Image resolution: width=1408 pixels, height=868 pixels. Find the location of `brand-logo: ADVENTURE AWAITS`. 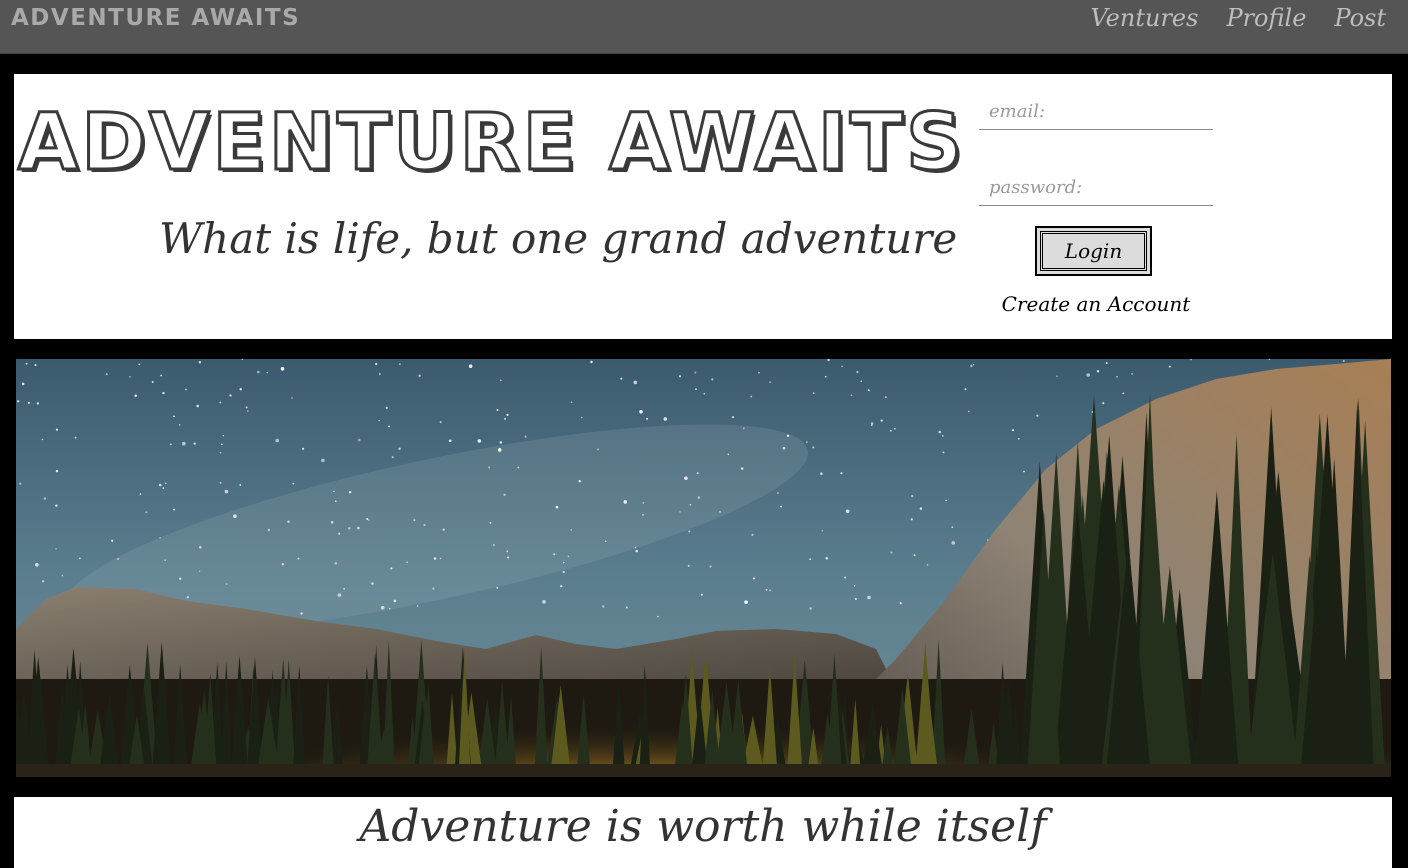

brand-logo: ADVENTURE AWAITS is located at coordinates (155, 18).